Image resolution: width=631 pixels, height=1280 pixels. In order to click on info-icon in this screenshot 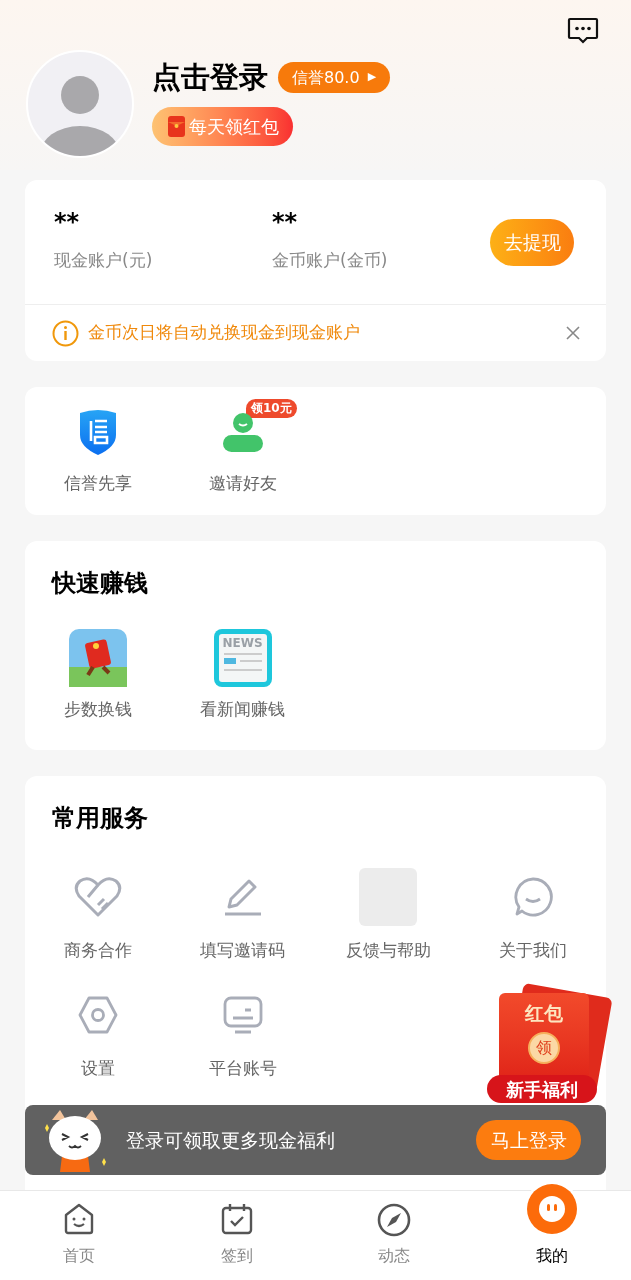, I will do `click(65, 333)`.